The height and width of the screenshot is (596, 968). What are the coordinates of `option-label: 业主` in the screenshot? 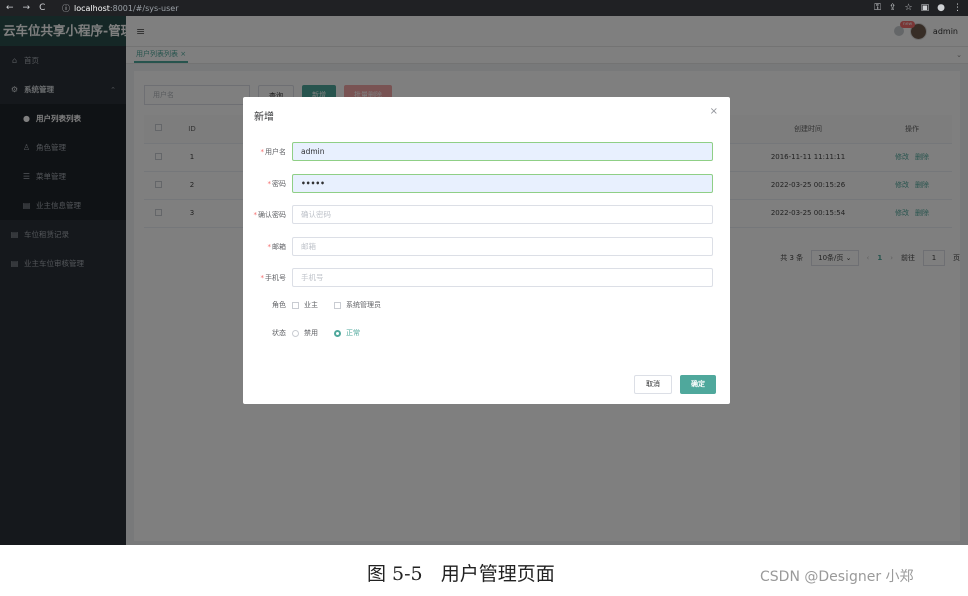 It's located at (311, 305).